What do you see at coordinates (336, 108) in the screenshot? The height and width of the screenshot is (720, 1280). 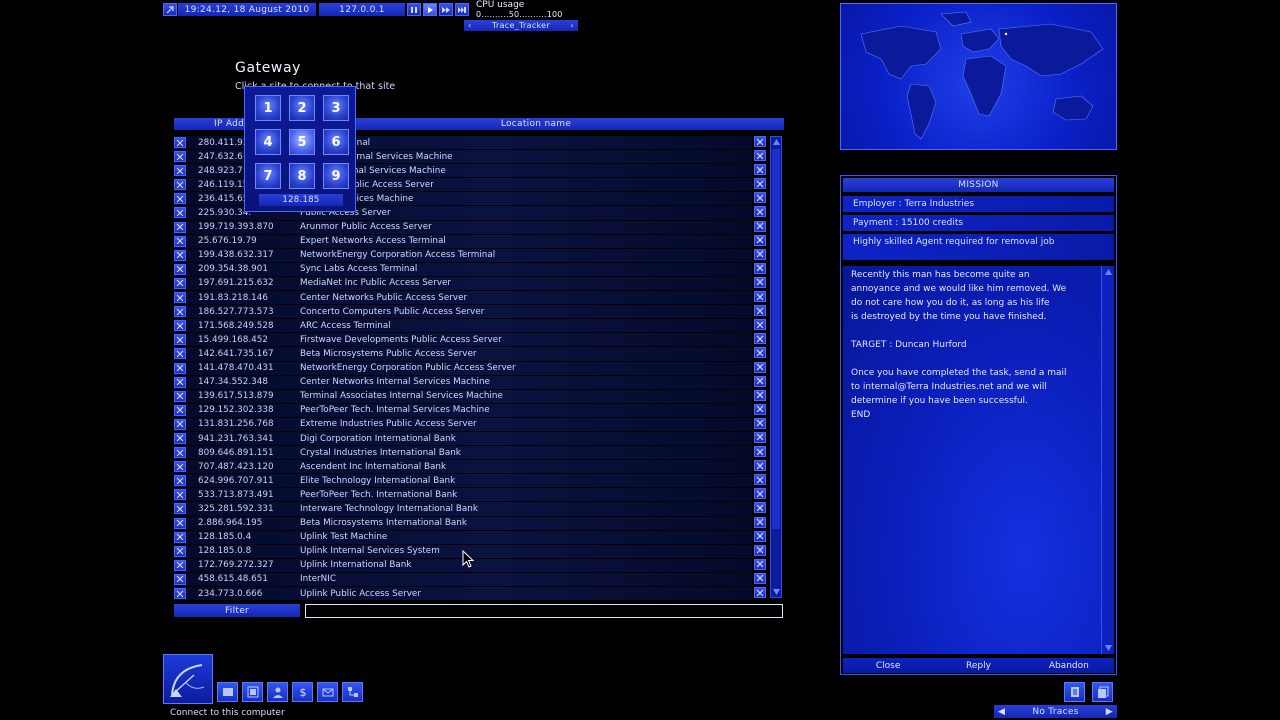 I see `keypad-key-3: 3` at bounding box center [336, 108].